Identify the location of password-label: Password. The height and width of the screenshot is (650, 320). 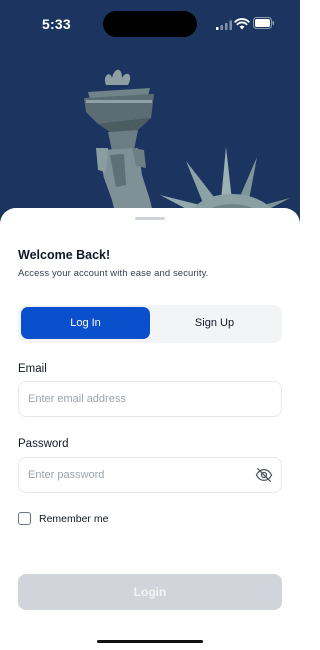
(43, 444).